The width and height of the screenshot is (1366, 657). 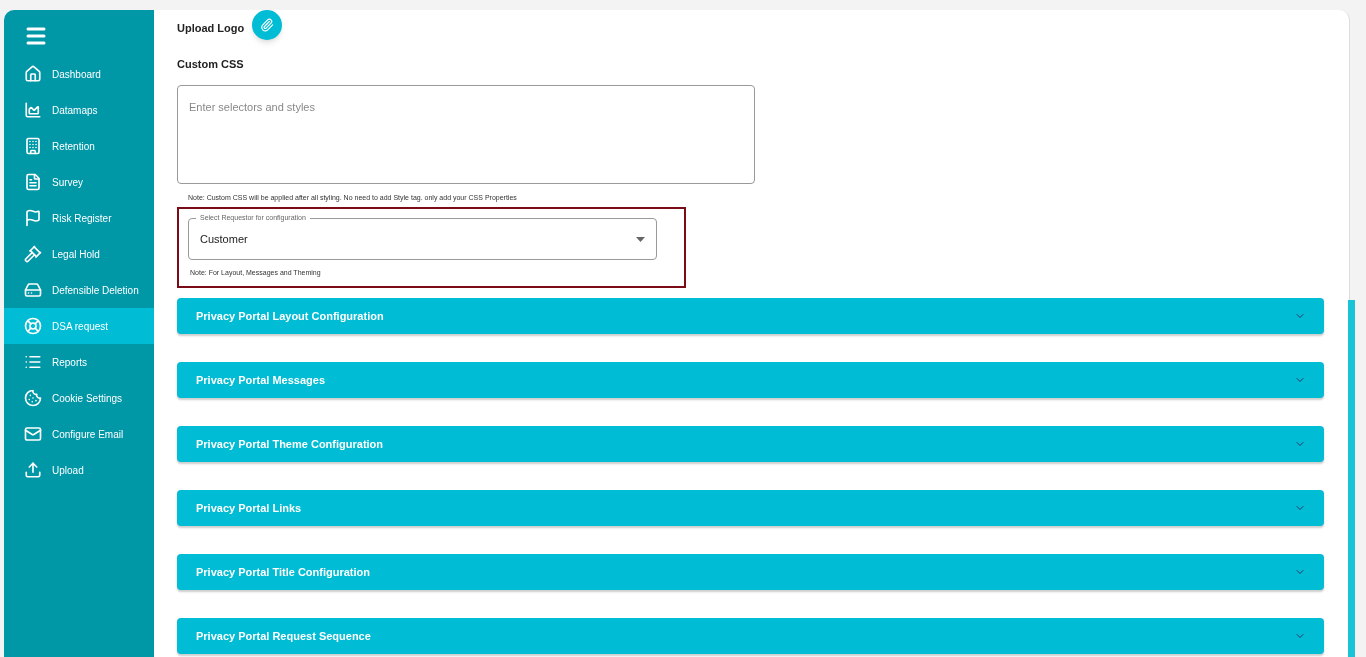 I want to click on accordion-header: Privacy Portal Messages, so click(x=750, y=380).